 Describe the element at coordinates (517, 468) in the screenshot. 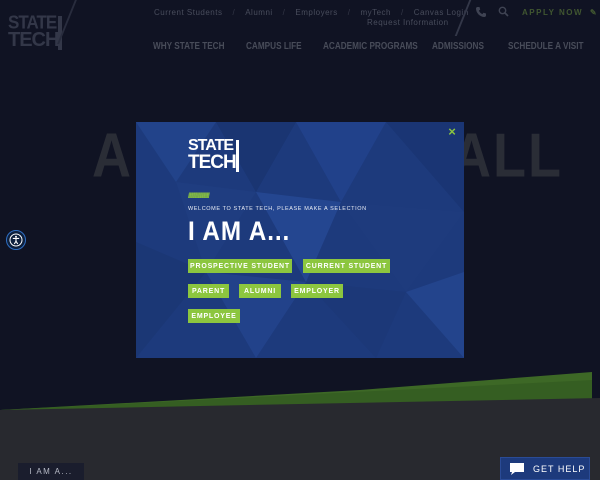

I see `chat-icon` at that location.